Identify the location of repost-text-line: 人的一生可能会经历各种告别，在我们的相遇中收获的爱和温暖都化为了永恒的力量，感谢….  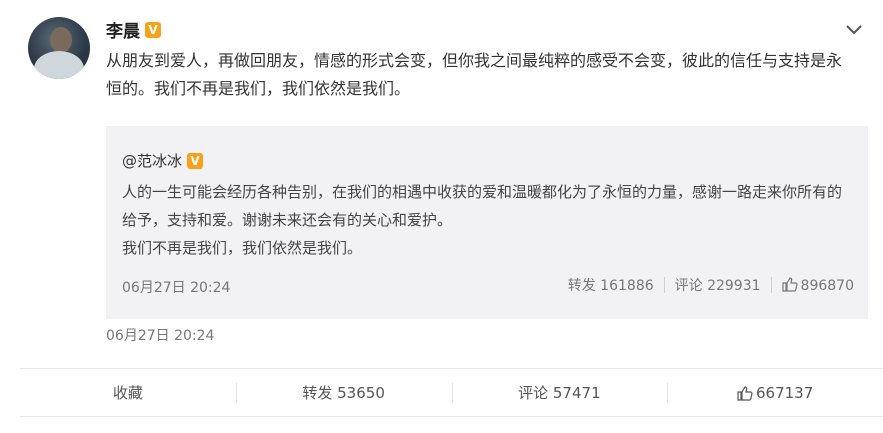
(482, 206).